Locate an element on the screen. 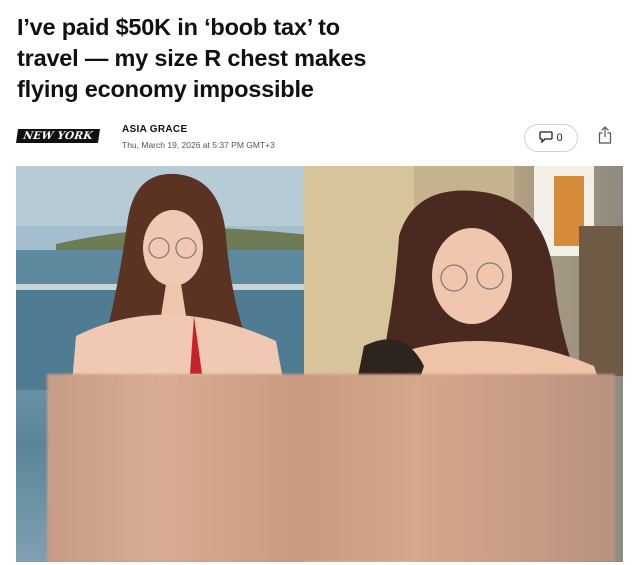 The width and height of the screenshot is (640, 565). comment-bubble-icon is located at coordinates (546, 138).